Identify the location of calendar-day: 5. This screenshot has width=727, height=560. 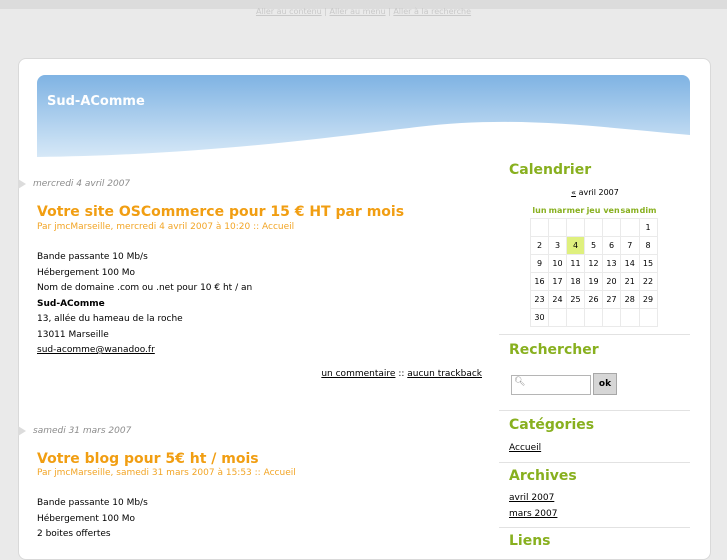
(593, 245).